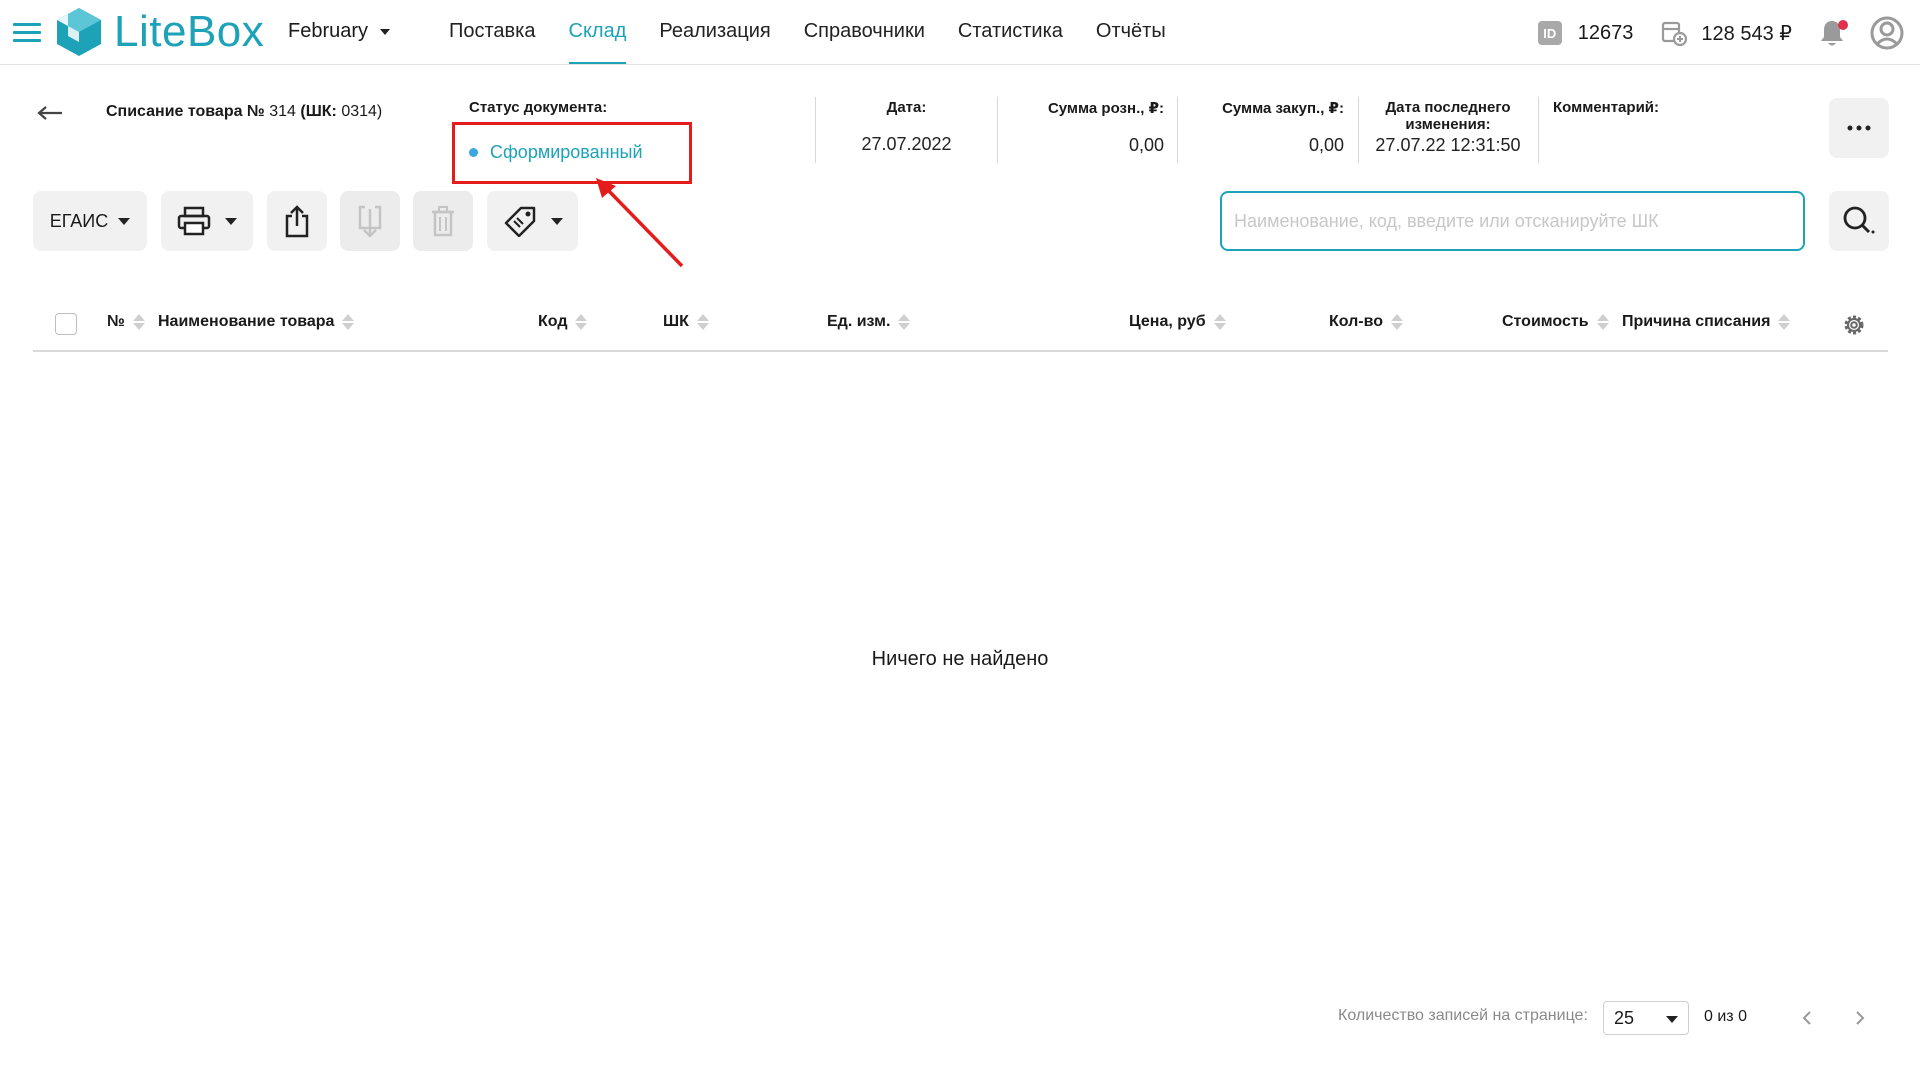 This screenshot has height=1080, width=1920. I want to click on delete-button, so click(443, 221).